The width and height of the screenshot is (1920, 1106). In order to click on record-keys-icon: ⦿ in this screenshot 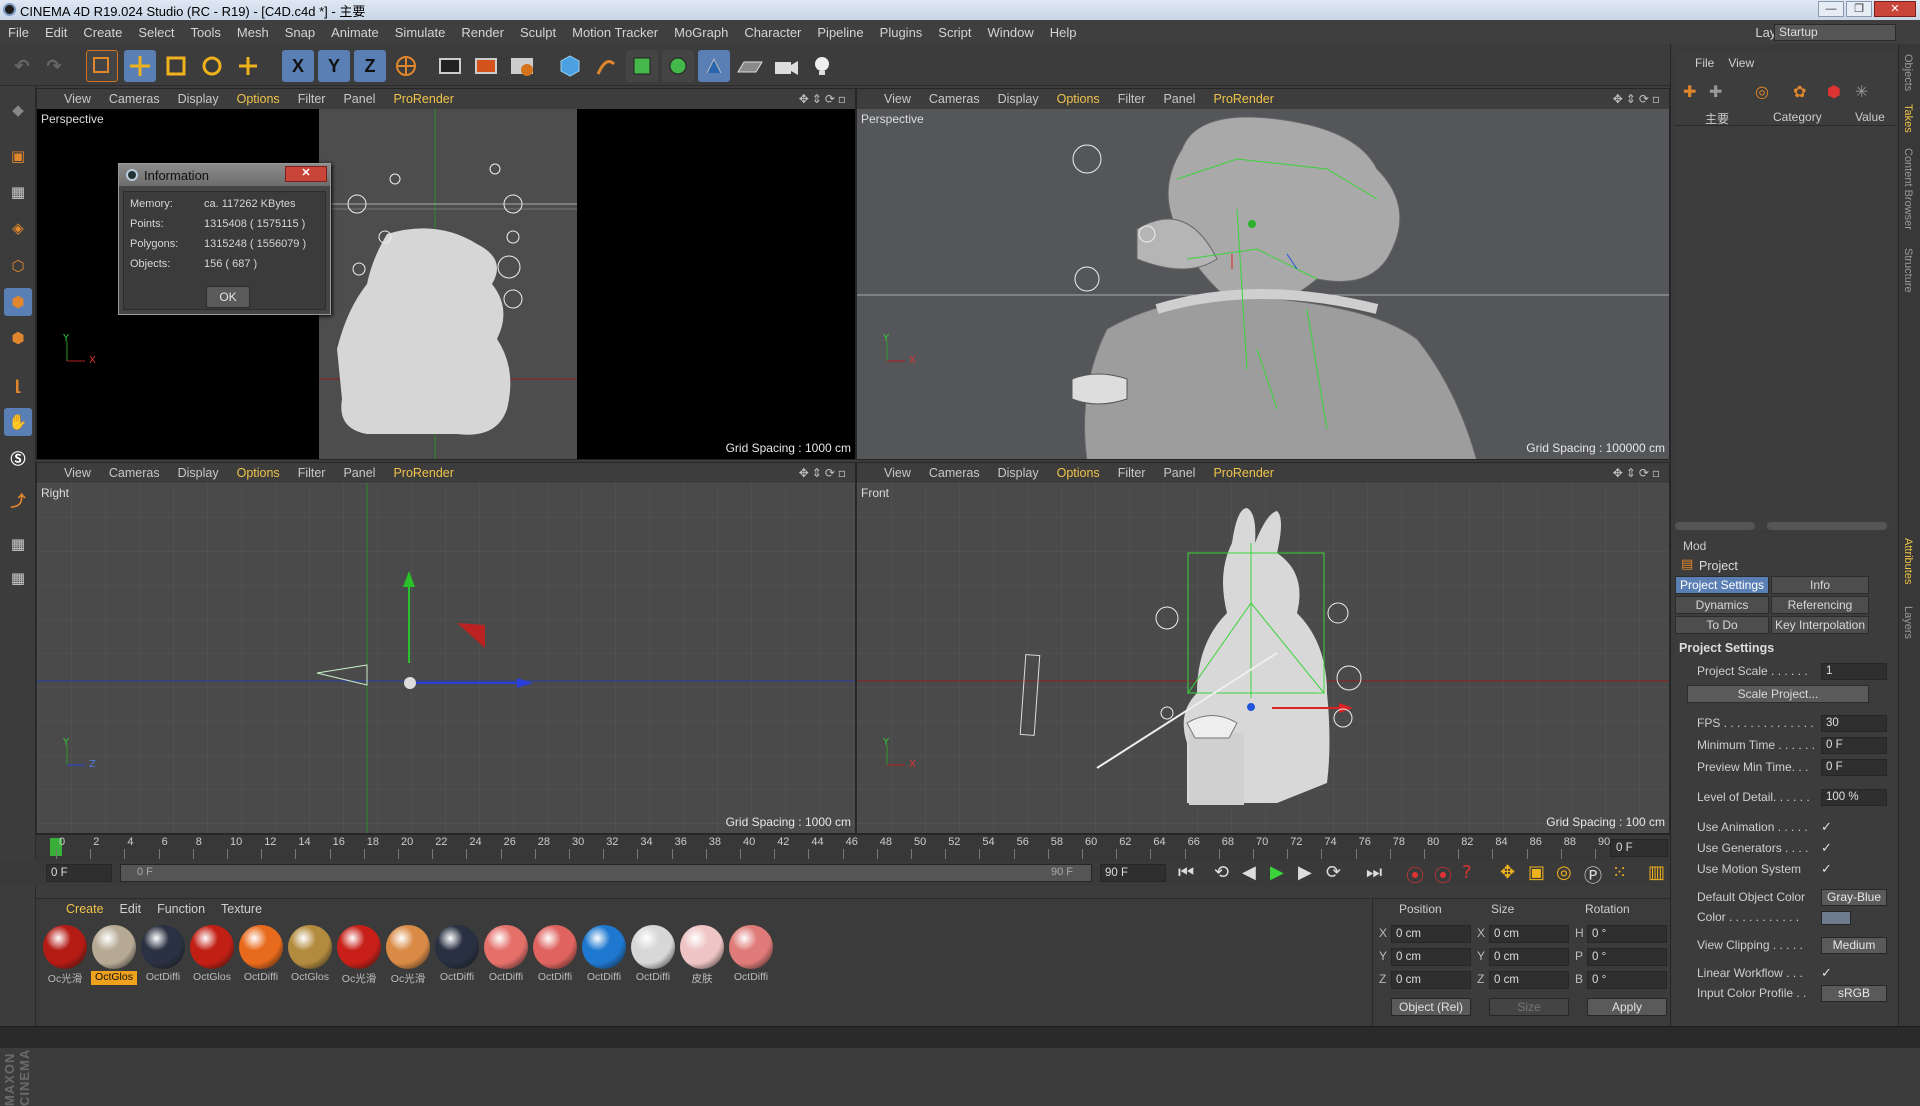, I will do `click(1415, 875)`.